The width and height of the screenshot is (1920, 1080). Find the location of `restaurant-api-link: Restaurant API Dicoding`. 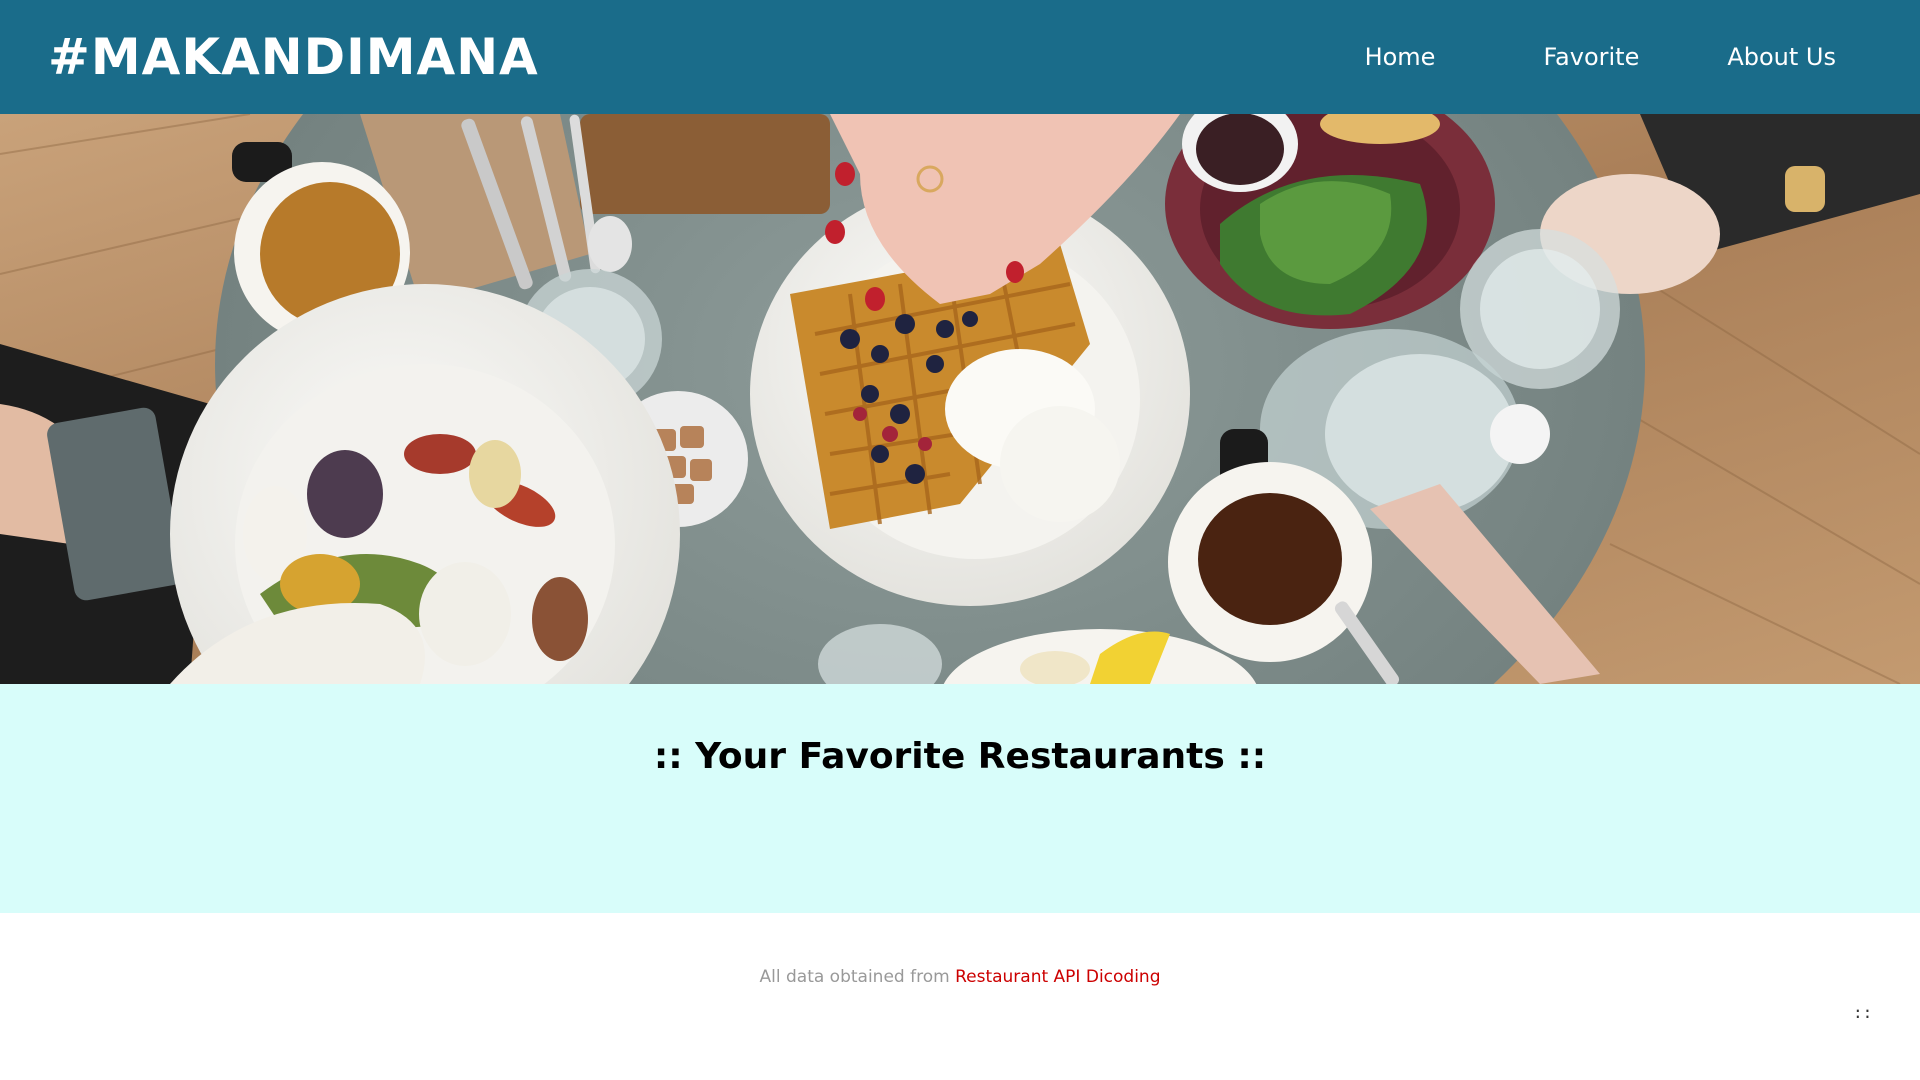

restaurant-api-link: Restaurant API Dicoding is located at coordinates (1057, 977).